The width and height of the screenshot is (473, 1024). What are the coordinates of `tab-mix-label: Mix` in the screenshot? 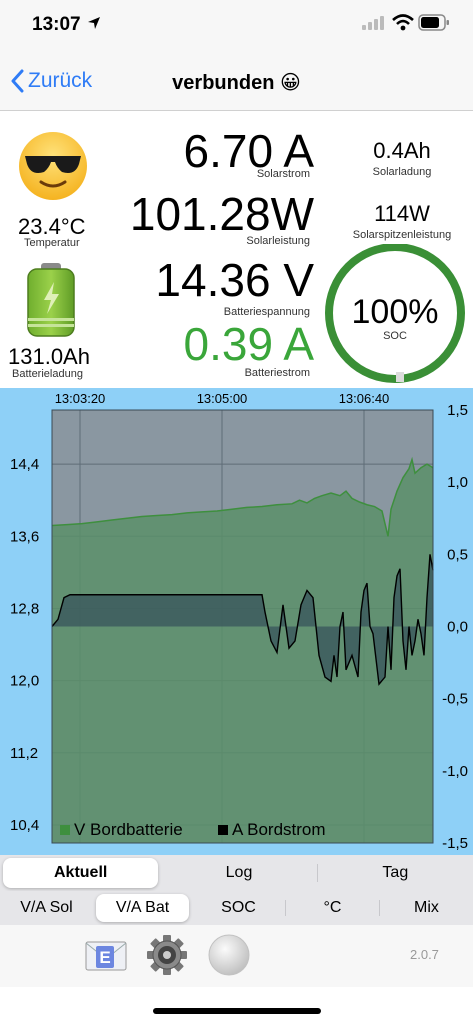 It's located at (426, 907).